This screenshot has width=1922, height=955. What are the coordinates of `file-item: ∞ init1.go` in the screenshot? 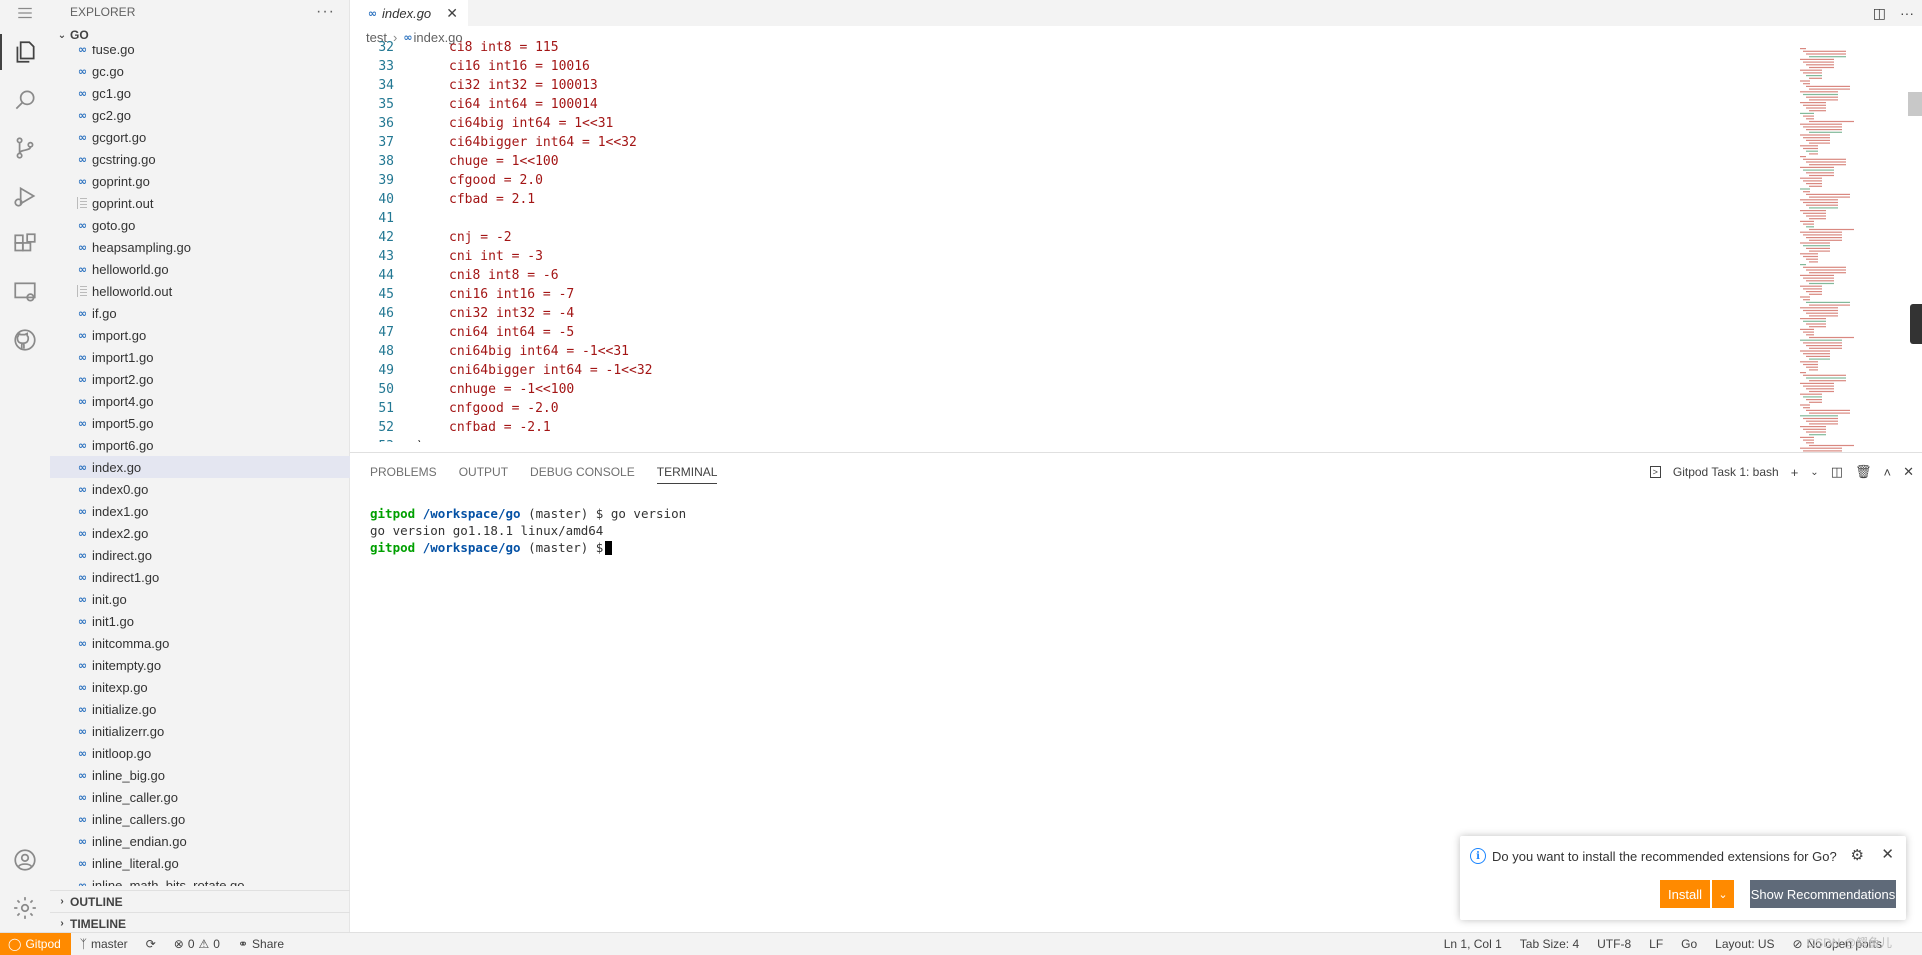 It's located at (200, 621).